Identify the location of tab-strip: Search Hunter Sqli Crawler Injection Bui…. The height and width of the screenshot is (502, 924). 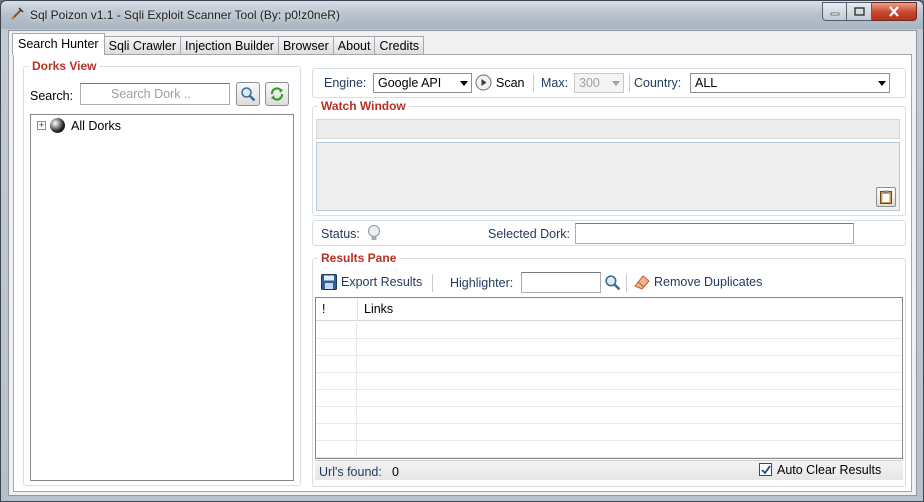
(218, 44).